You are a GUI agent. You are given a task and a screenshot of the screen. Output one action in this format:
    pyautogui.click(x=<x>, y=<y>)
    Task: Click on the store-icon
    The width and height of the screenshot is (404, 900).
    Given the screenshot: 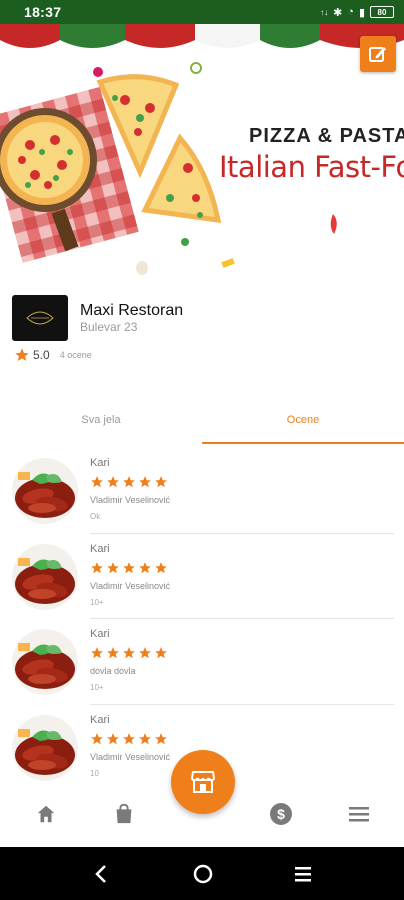 What is the action you would take?
    pyautogui.click(x=203, y=782)
    